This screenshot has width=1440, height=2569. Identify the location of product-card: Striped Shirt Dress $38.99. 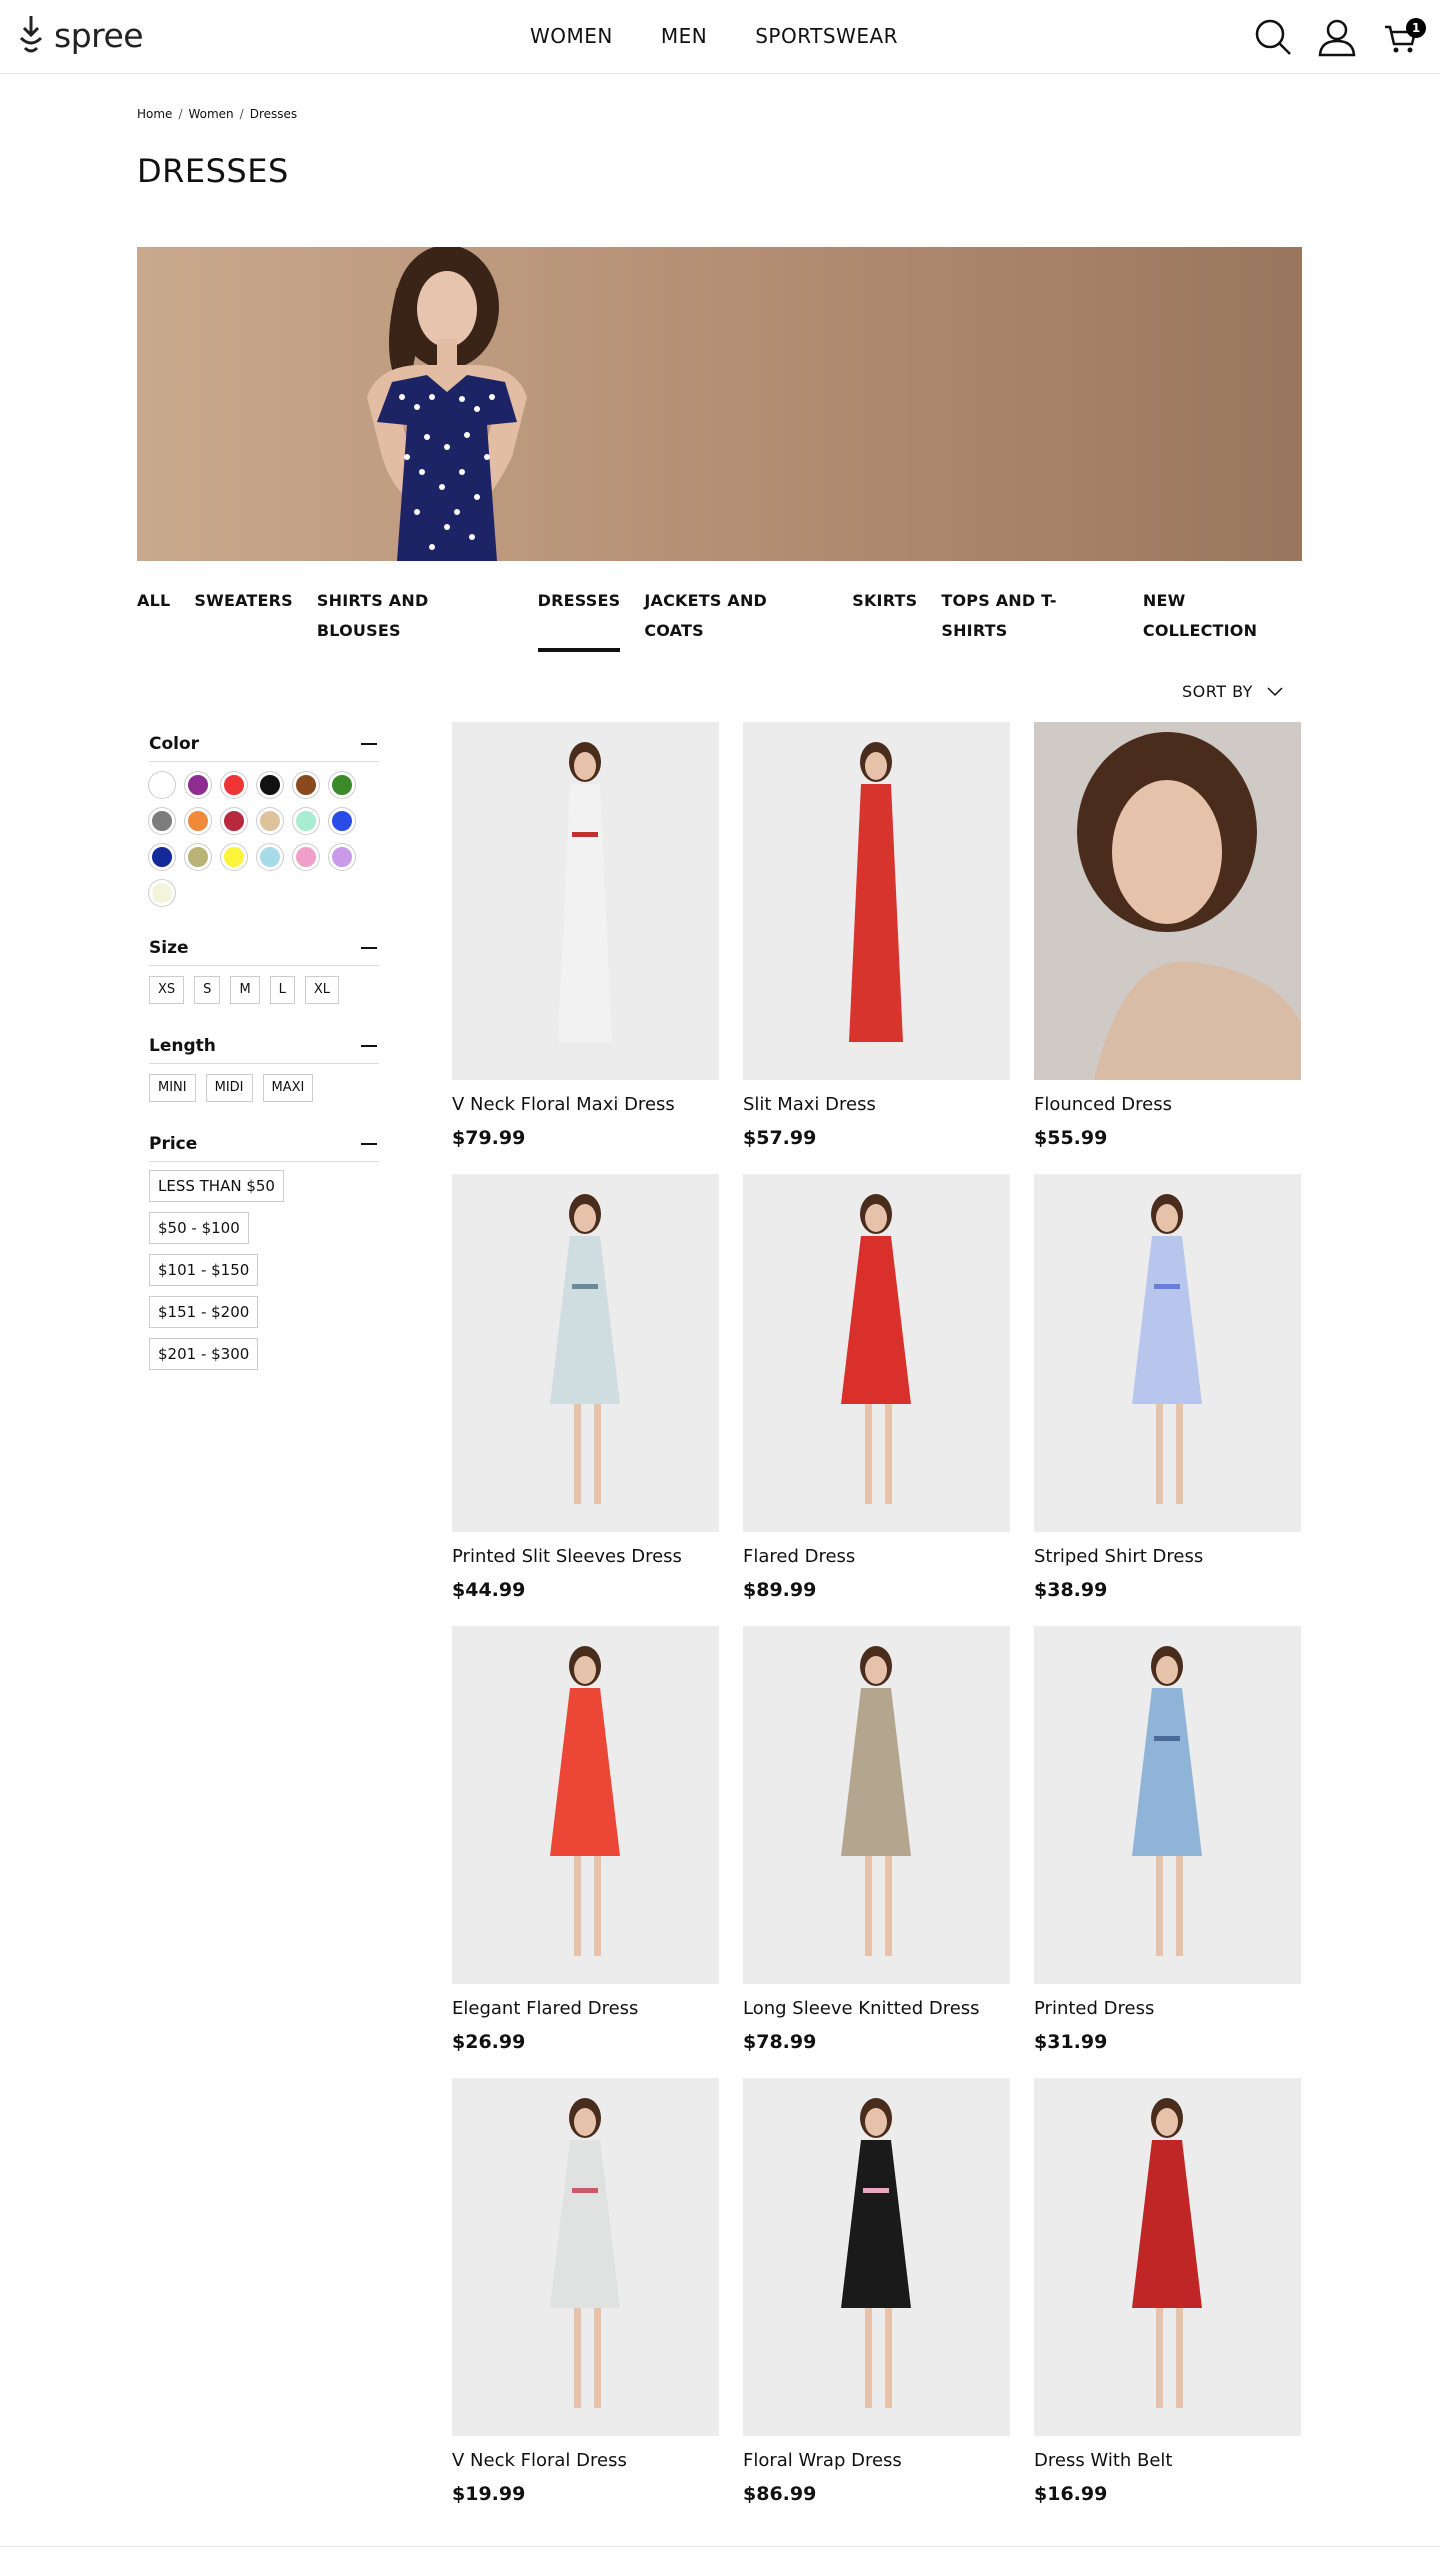
(1167, 1400).